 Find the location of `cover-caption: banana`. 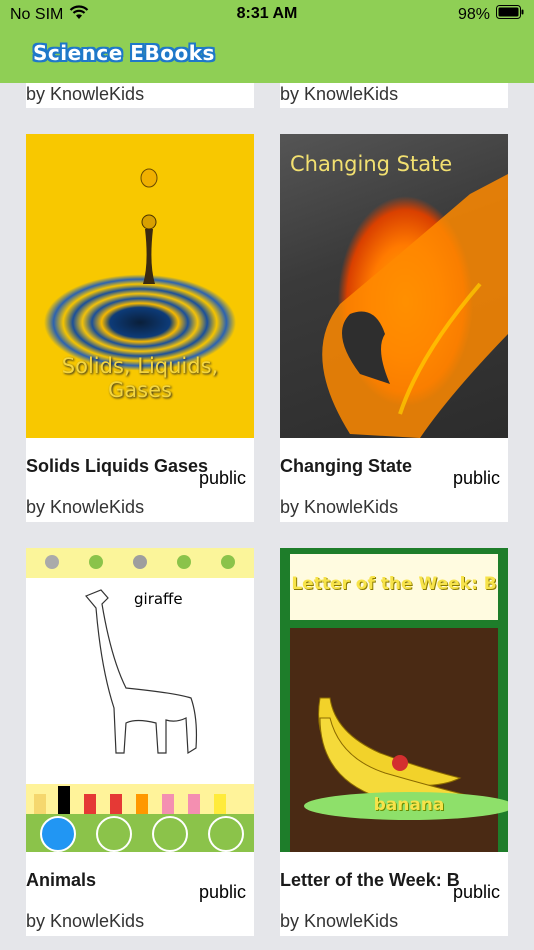

cover-caption: banana is located at coordinates (409, 805).